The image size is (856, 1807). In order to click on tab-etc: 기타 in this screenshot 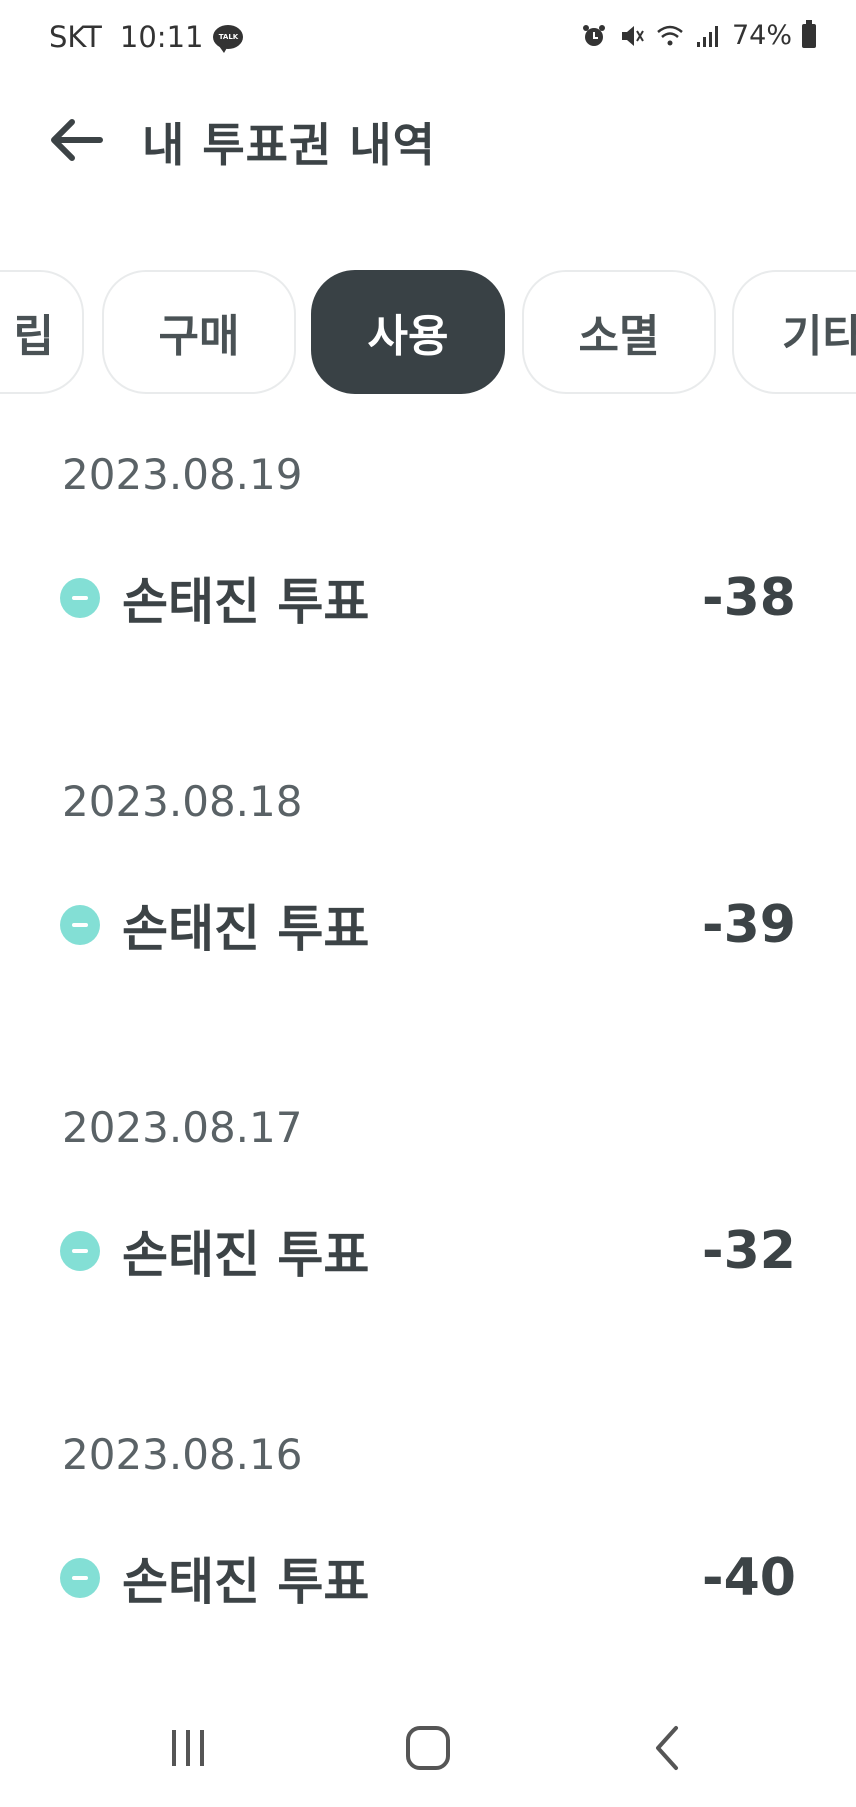, I will do `click(794, 332)`.